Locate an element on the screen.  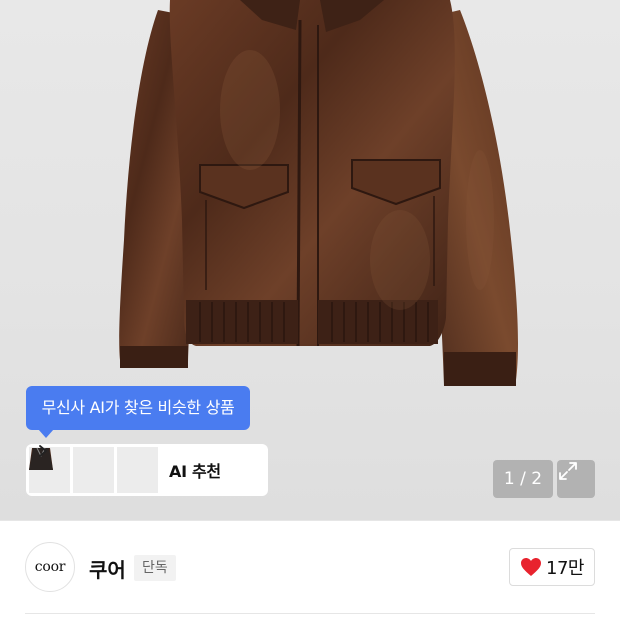
chevron-right-icon is located at coordinates (43, 451).